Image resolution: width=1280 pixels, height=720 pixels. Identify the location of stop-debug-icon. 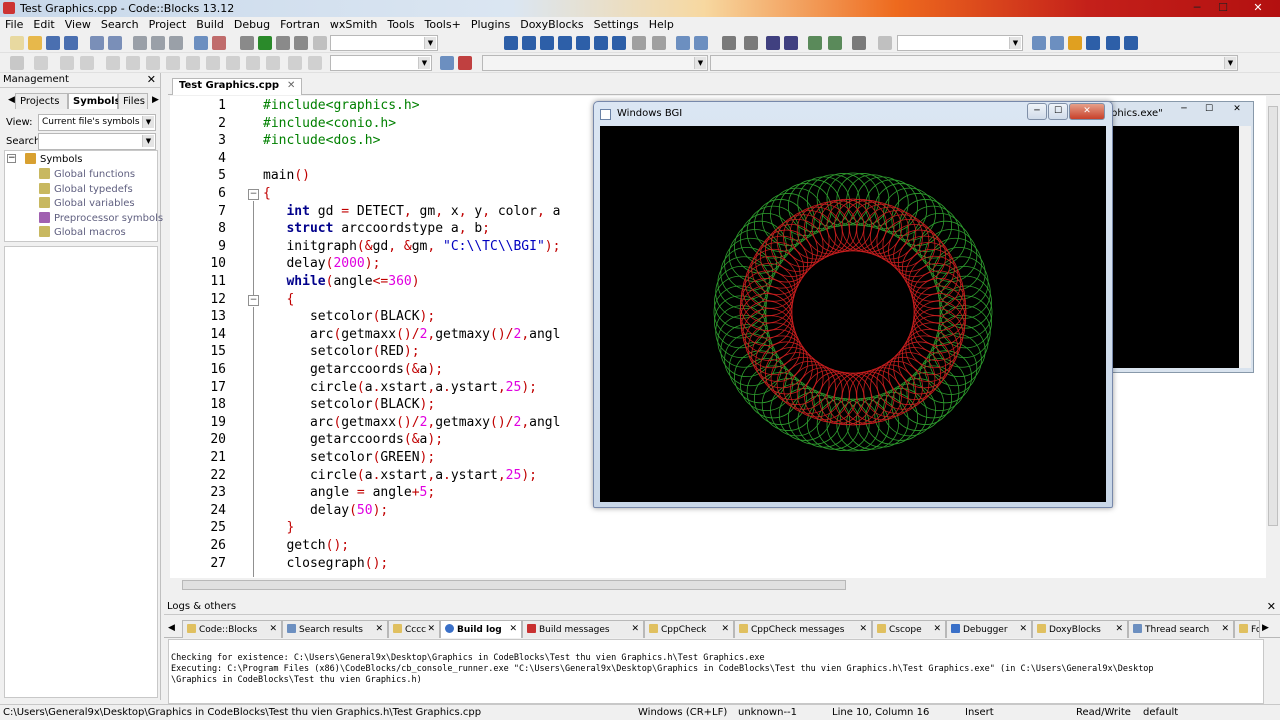
(659, 43).